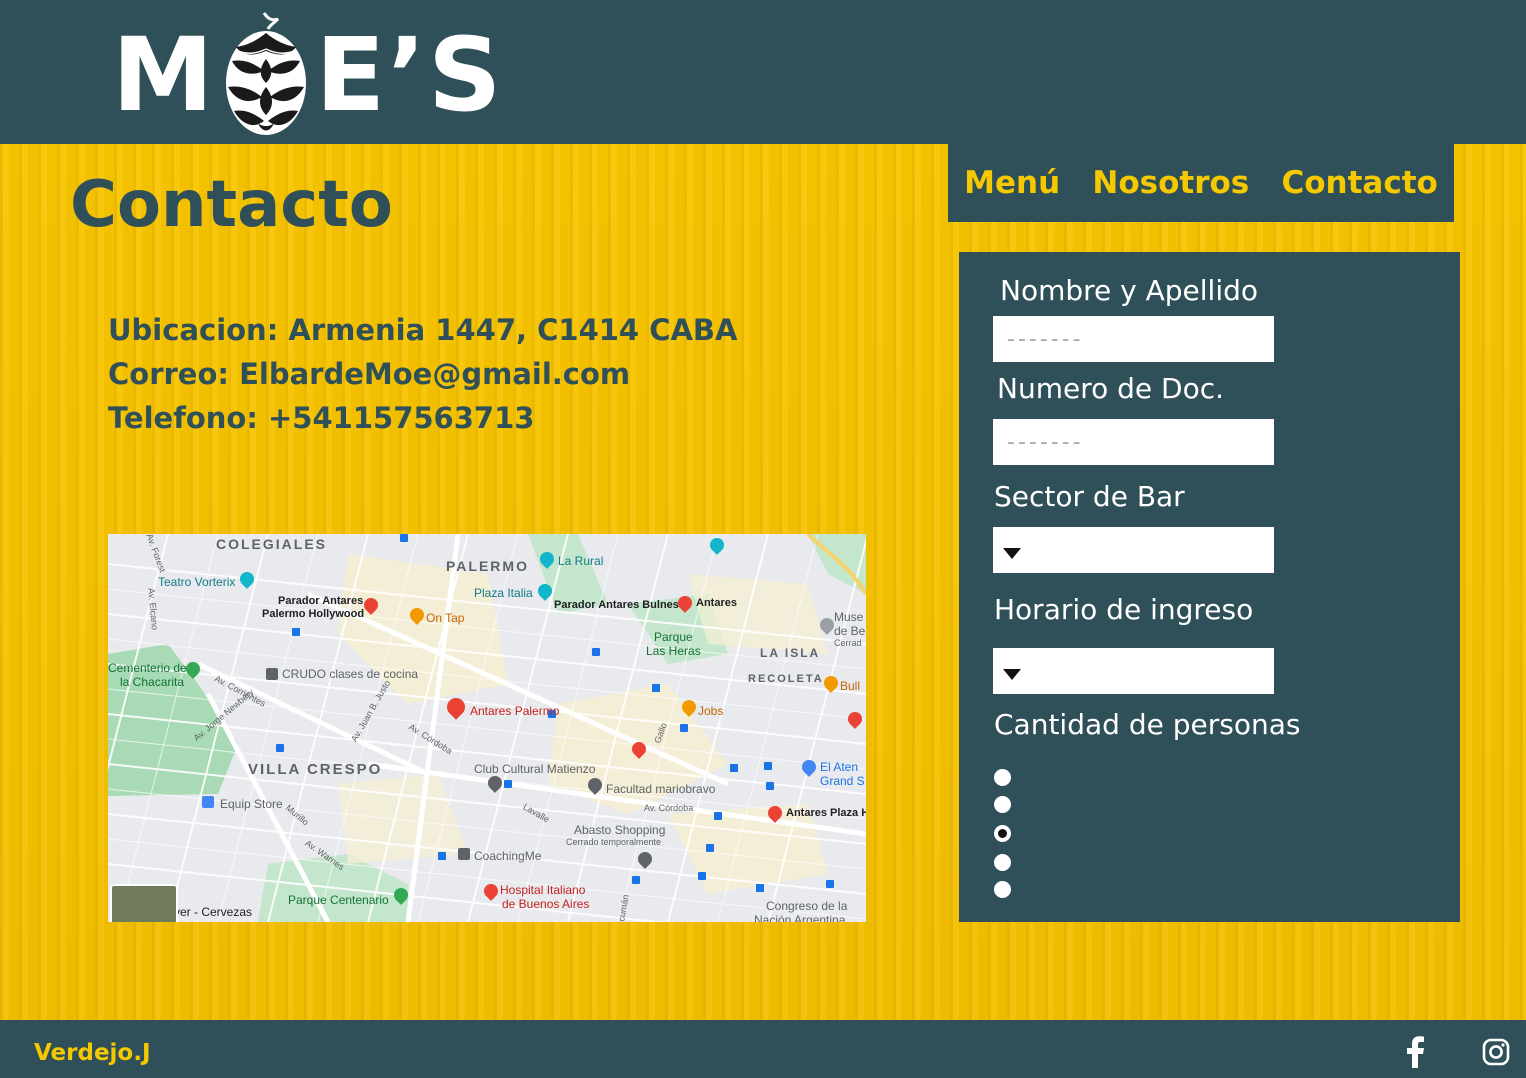 Image resolution: width=1526 pixels, height=1078 pixels. Describe the element at coordinates (673, 637) in the screenshot. I see `map-label-parque-las-heras-1: Parque` at that location.